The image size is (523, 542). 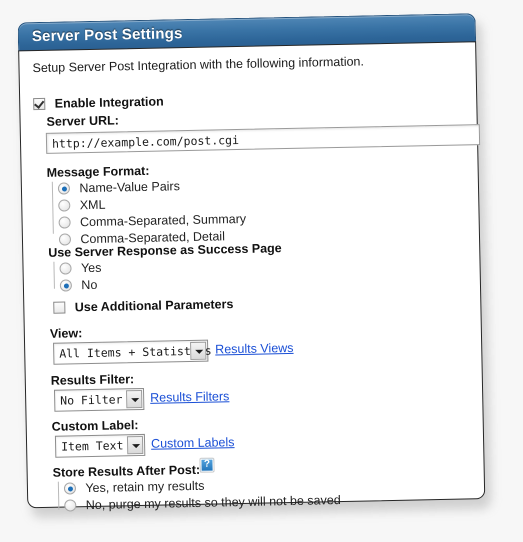 I want to click on custom-label-label: Custom Label:, so click(x=95, y=426).